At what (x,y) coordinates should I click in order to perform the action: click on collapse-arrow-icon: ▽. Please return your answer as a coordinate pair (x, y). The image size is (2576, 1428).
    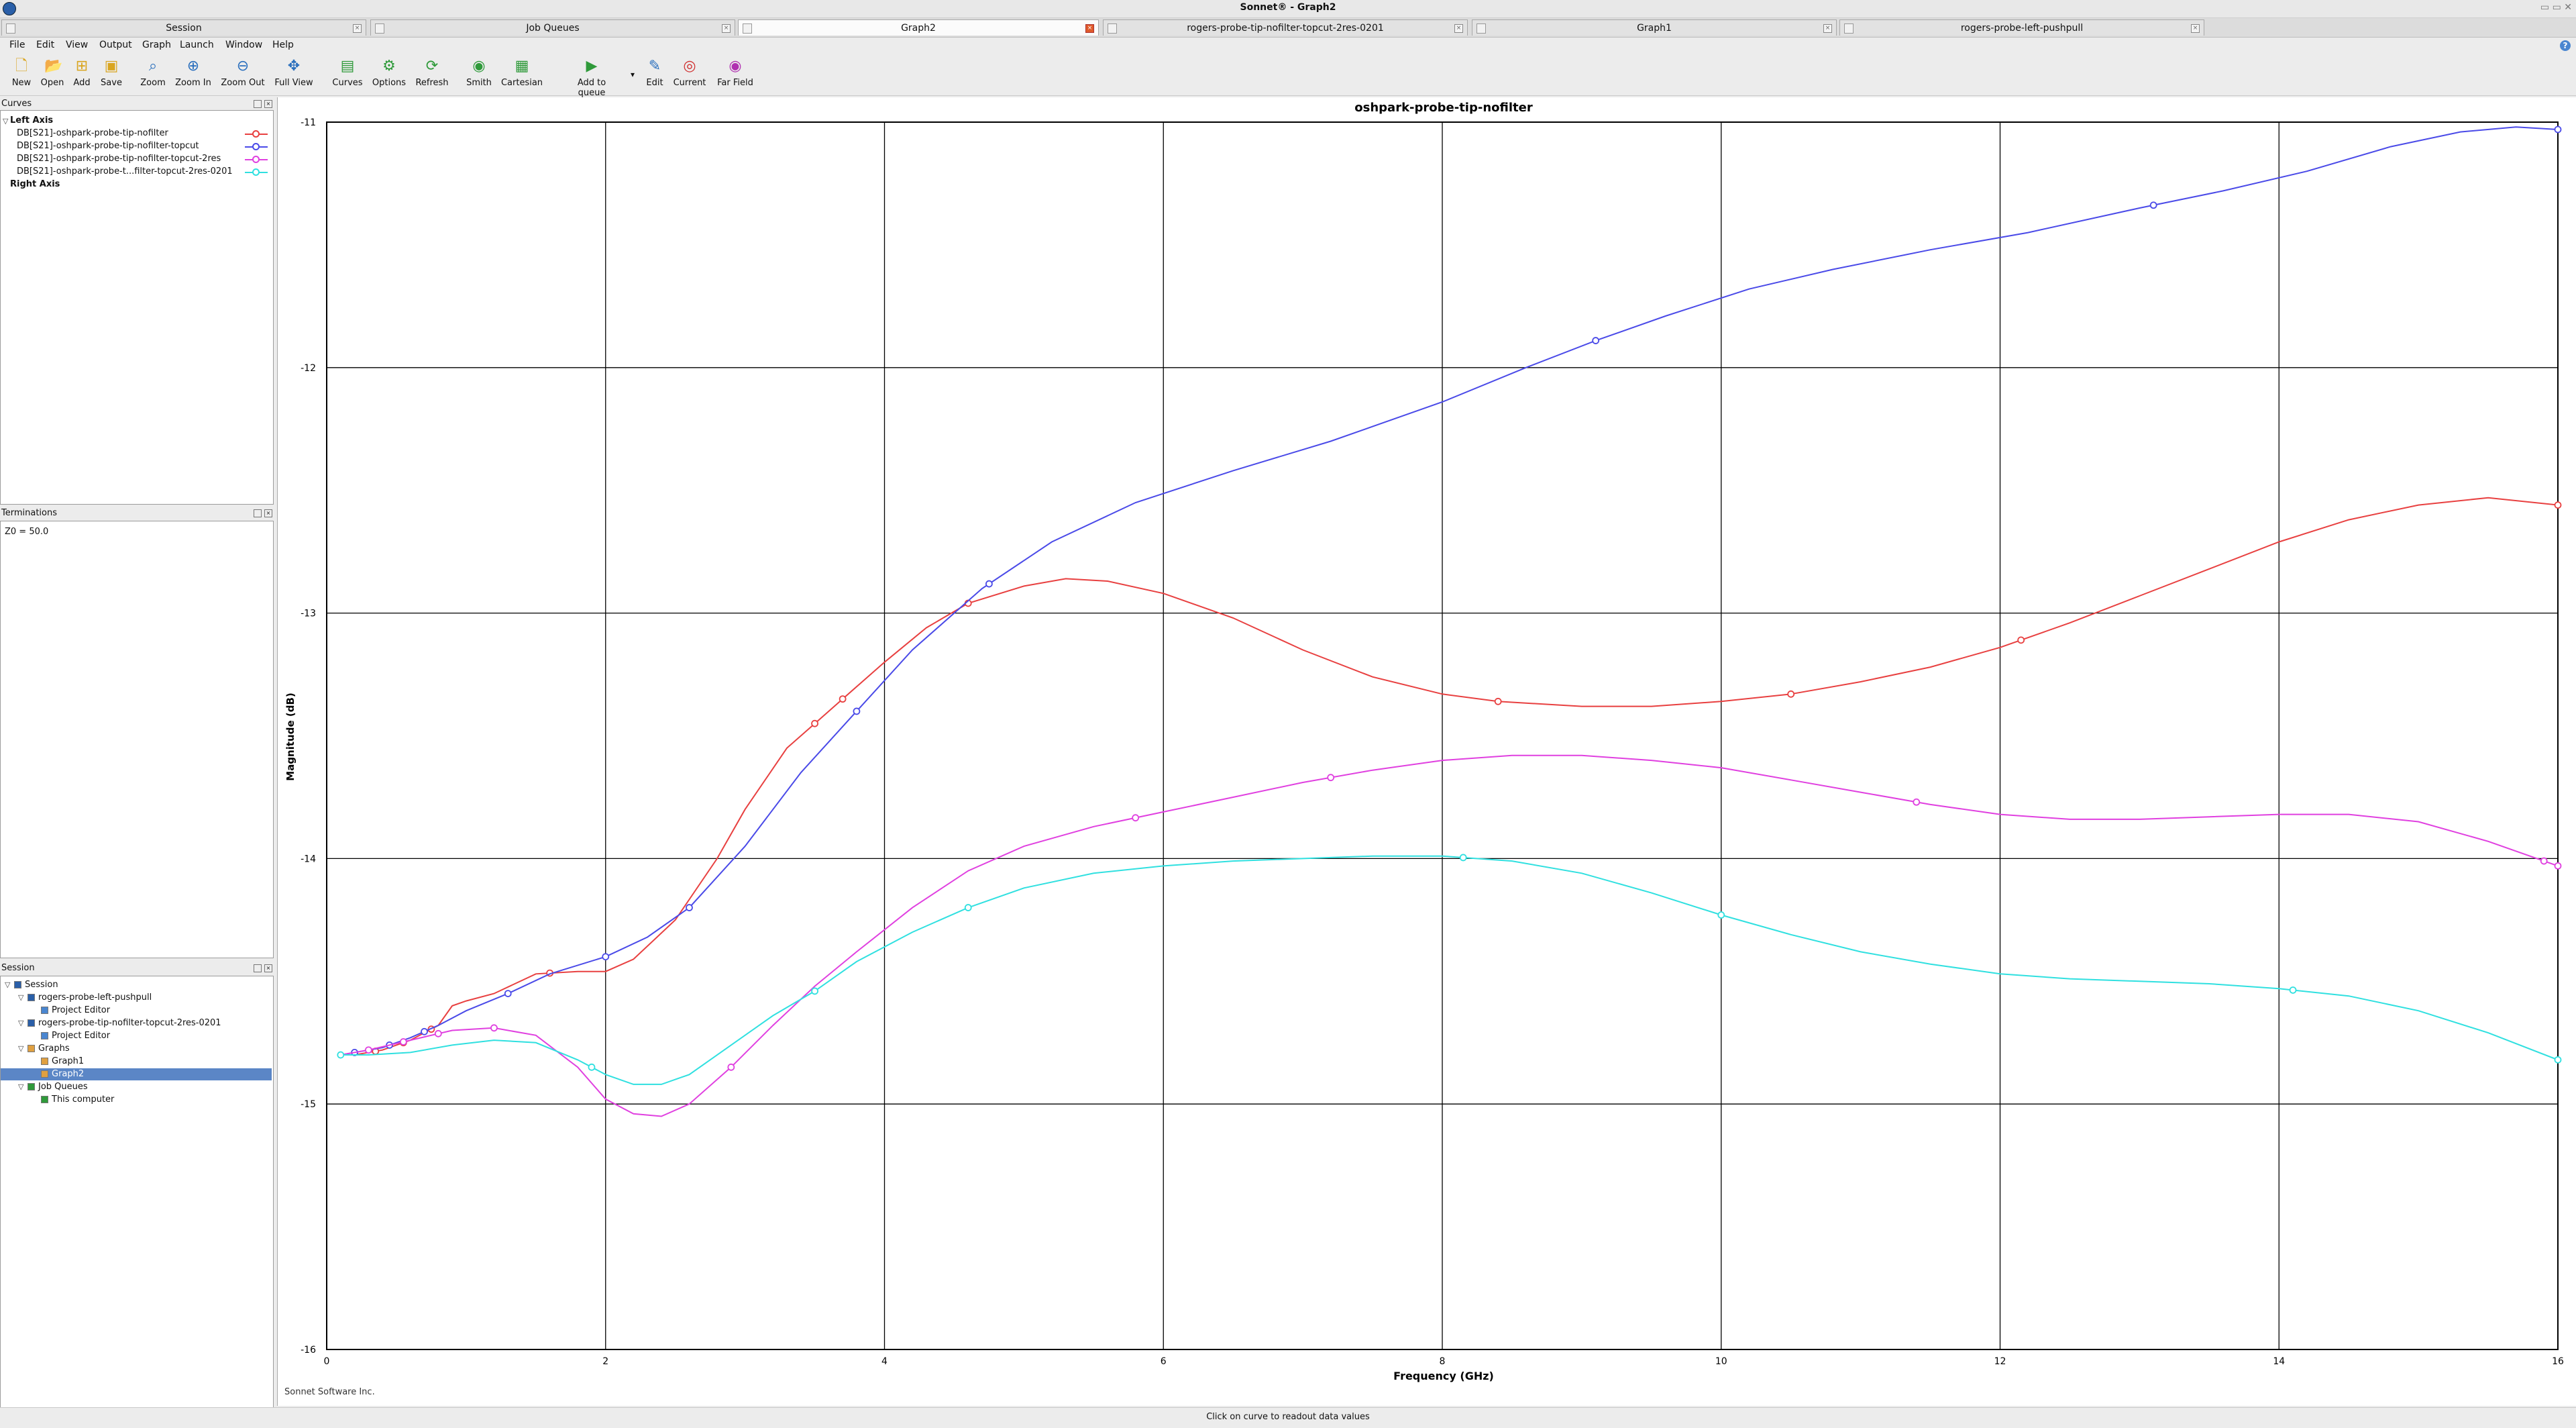
    Looking at the image, I should click on (5, 121).